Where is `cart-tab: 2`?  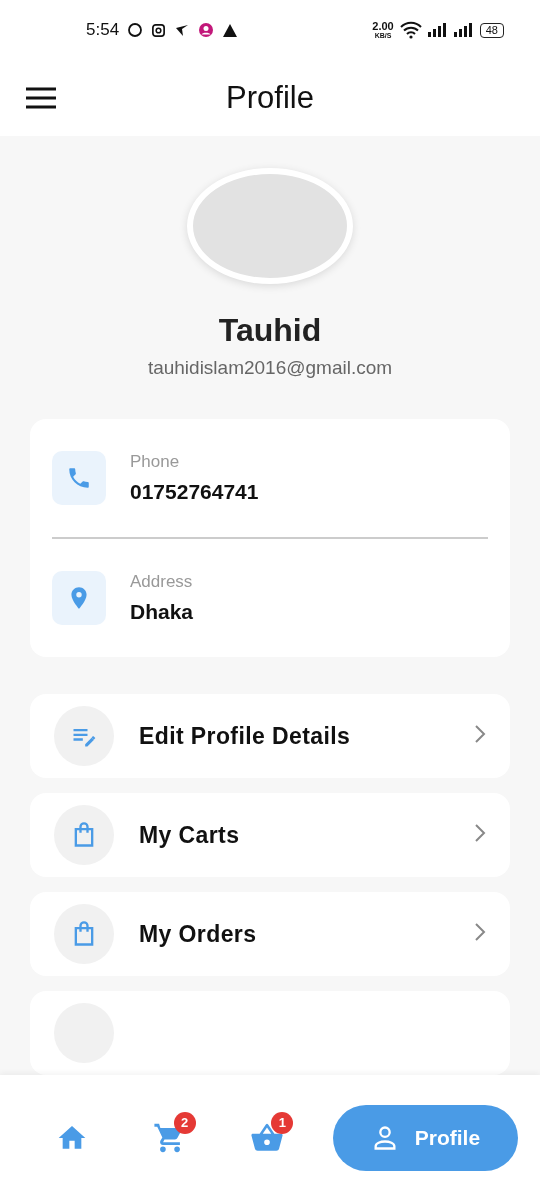 cart-tab: 2 is located at coordinates (169, 1137).